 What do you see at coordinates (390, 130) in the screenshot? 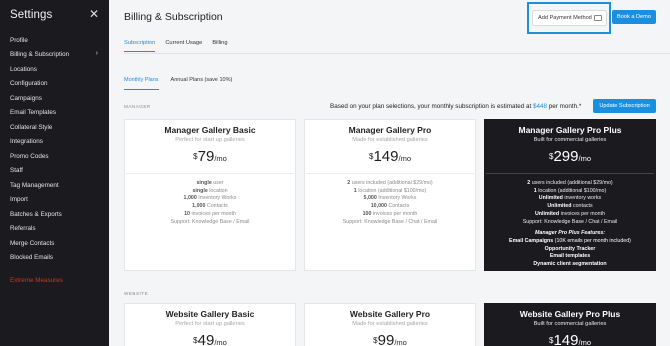
I see `plan-title: Manager Gallery Pro` at bounding box center [390, 130].